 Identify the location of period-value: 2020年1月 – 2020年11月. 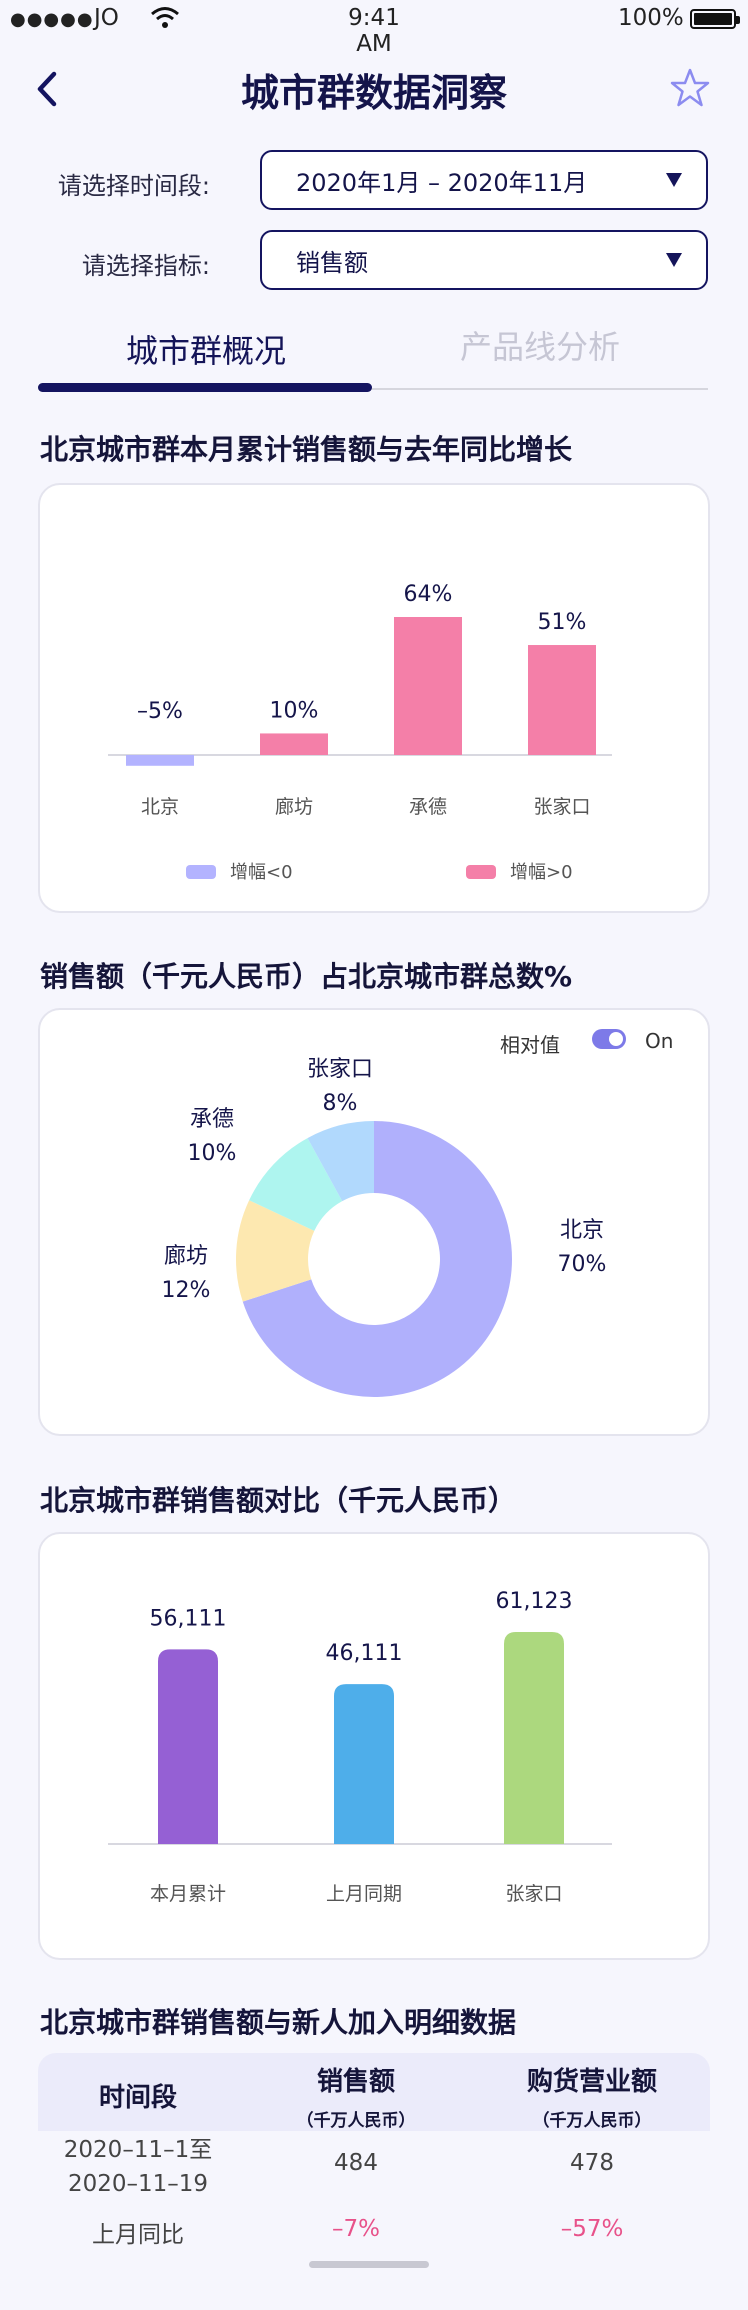
(442, 182).